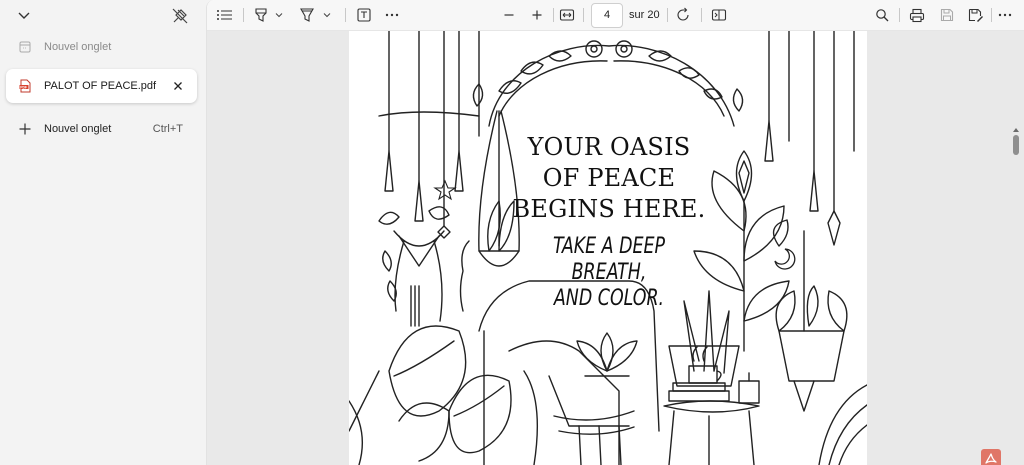 This screenshot has width=1024, height=465. I want to click on new-tab-button: Nouvel onglet Ctrl+T, so click(101, 129).